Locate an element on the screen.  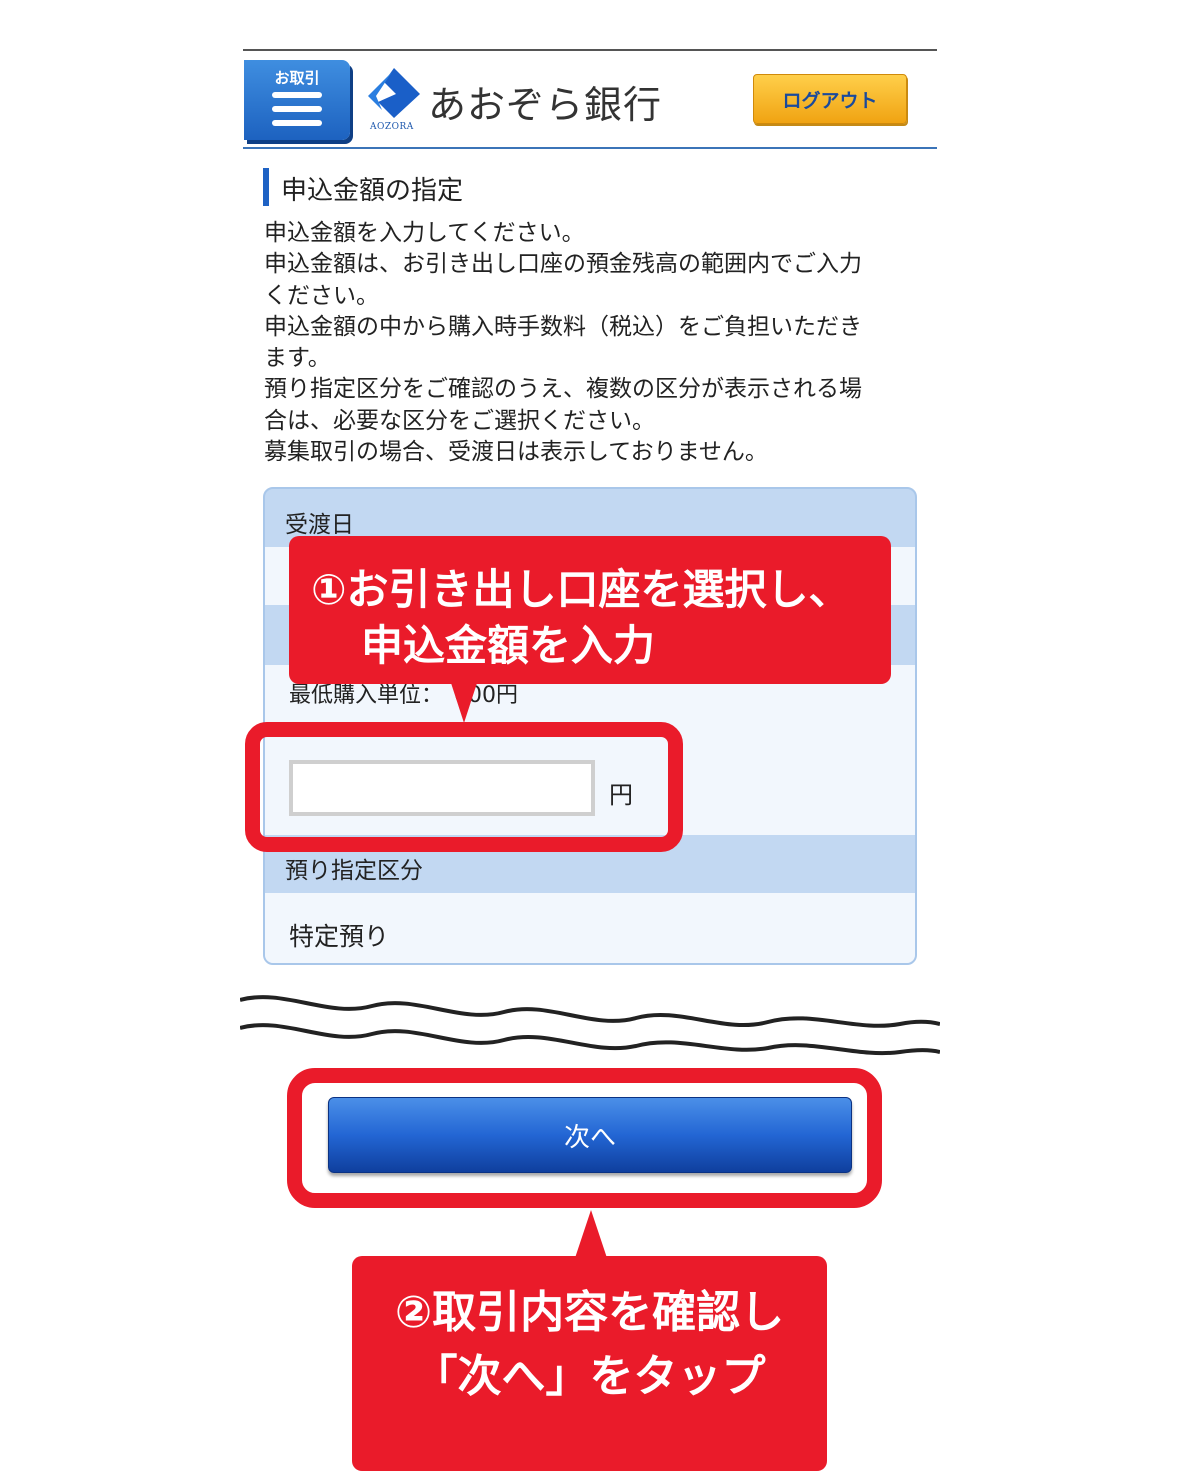
next-button: 次へ is located at coordinates (590, 1135).